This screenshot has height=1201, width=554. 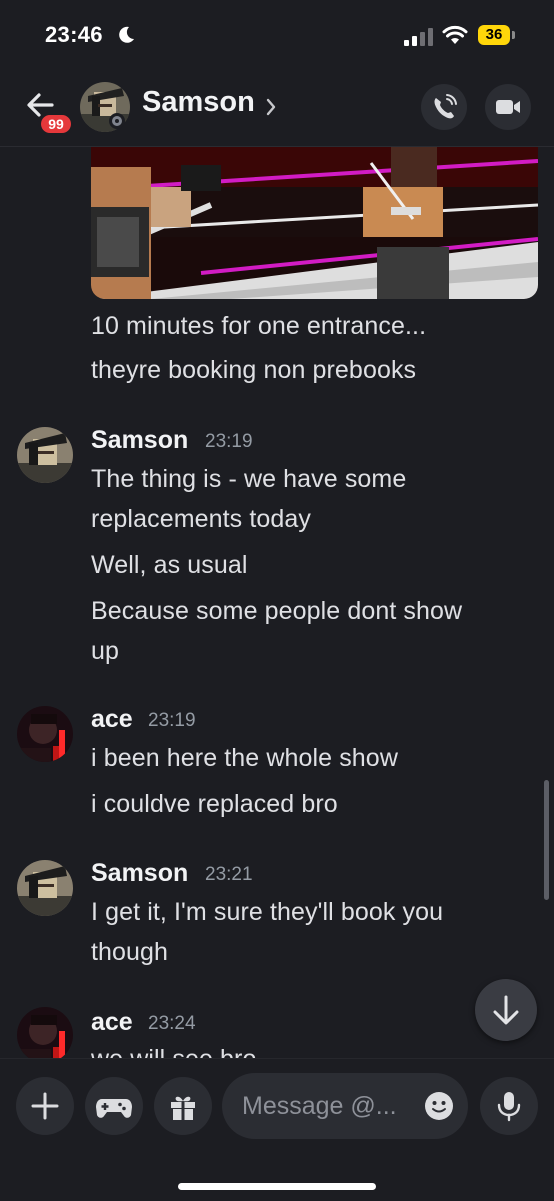 I want to click on video-camera-icon, so click(x=508, y=107).